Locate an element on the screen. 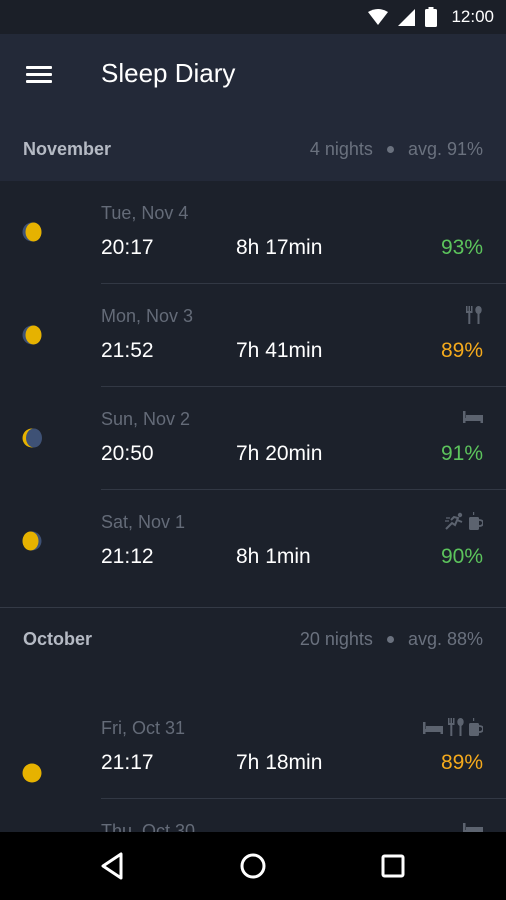 This screenshot has width=506, height=900. month-name: October is located at coordinates (58, 639).